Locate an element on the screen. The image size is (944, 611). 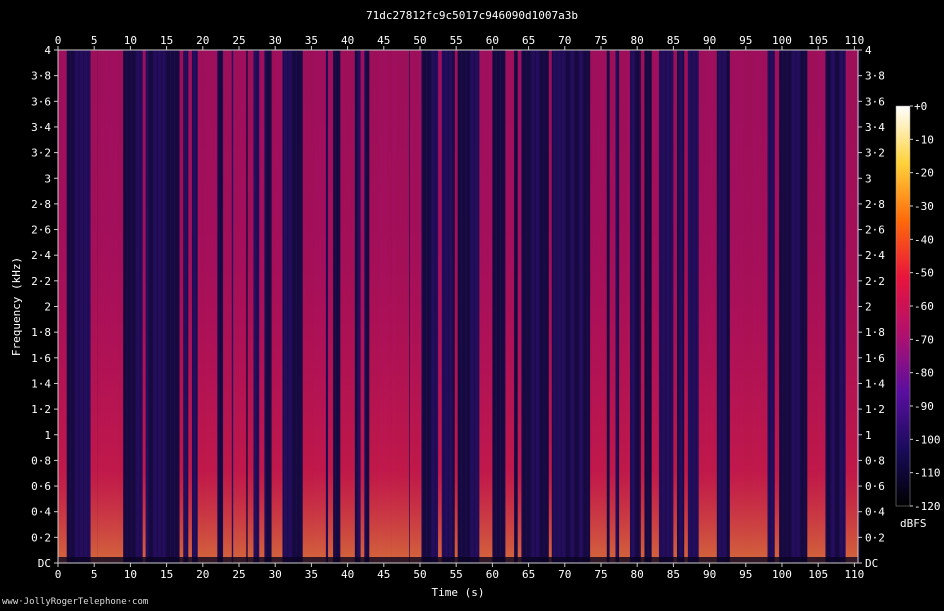
y-tick-label-left: 2·4 is located at coordinates (41, 255).